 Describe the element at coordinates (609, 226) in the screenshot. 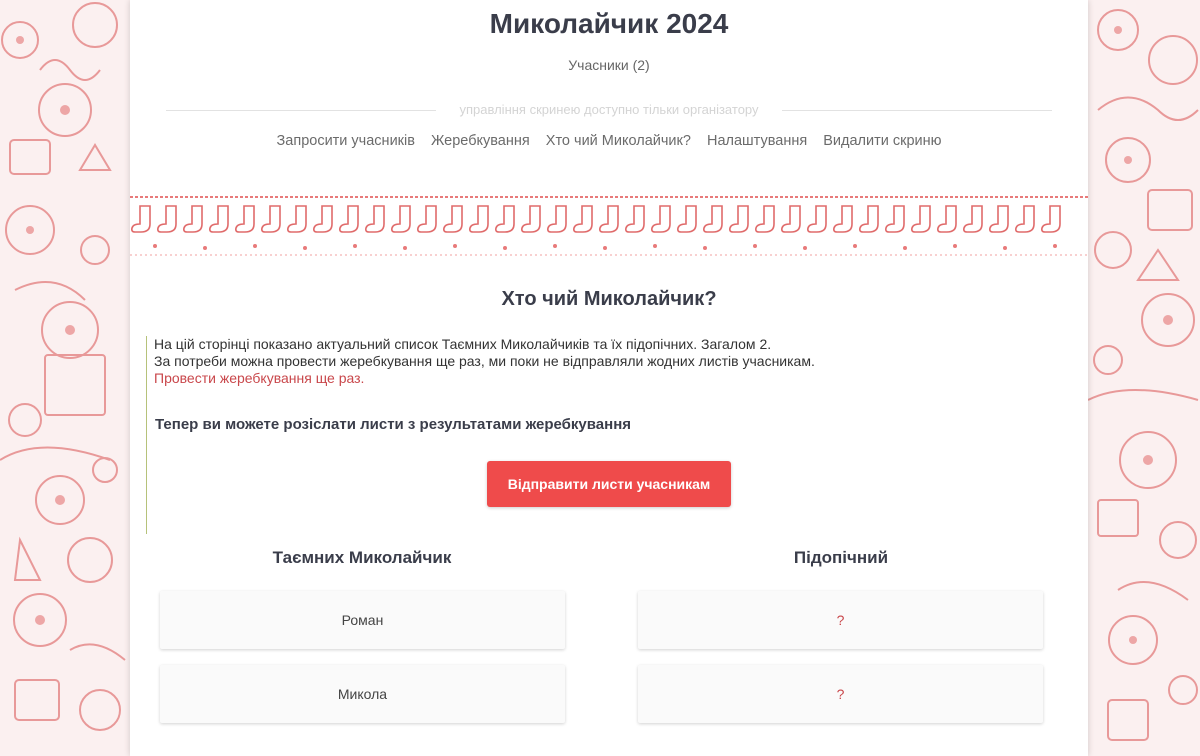

I see `stocking-border-decoration` at that location.